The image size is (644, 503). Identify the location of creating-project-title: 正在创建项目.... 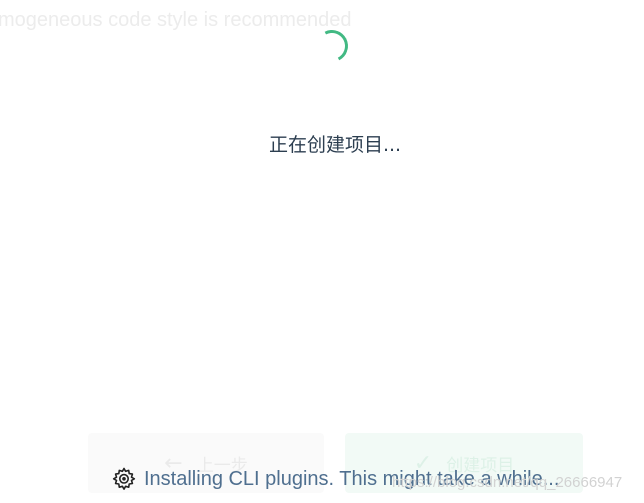
(335, 145).